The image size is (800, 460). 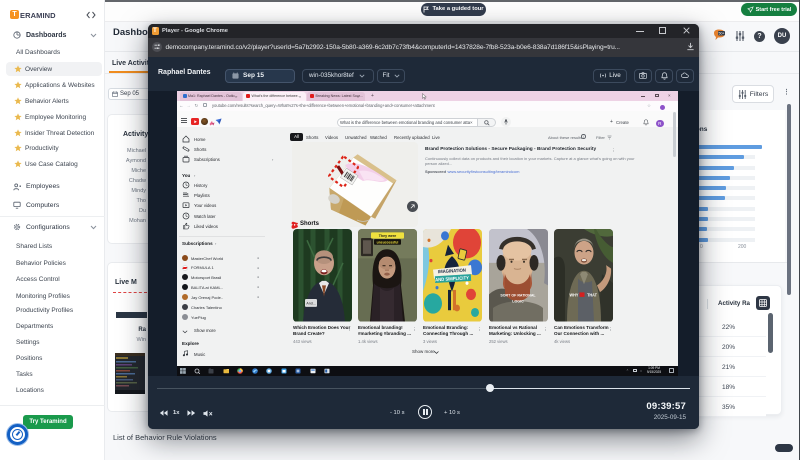 What do you see at coordinates (518, 296) in the screenshot?
I see `svg-text: SORT OF RATIONAL` at bounding box center [518, 296].